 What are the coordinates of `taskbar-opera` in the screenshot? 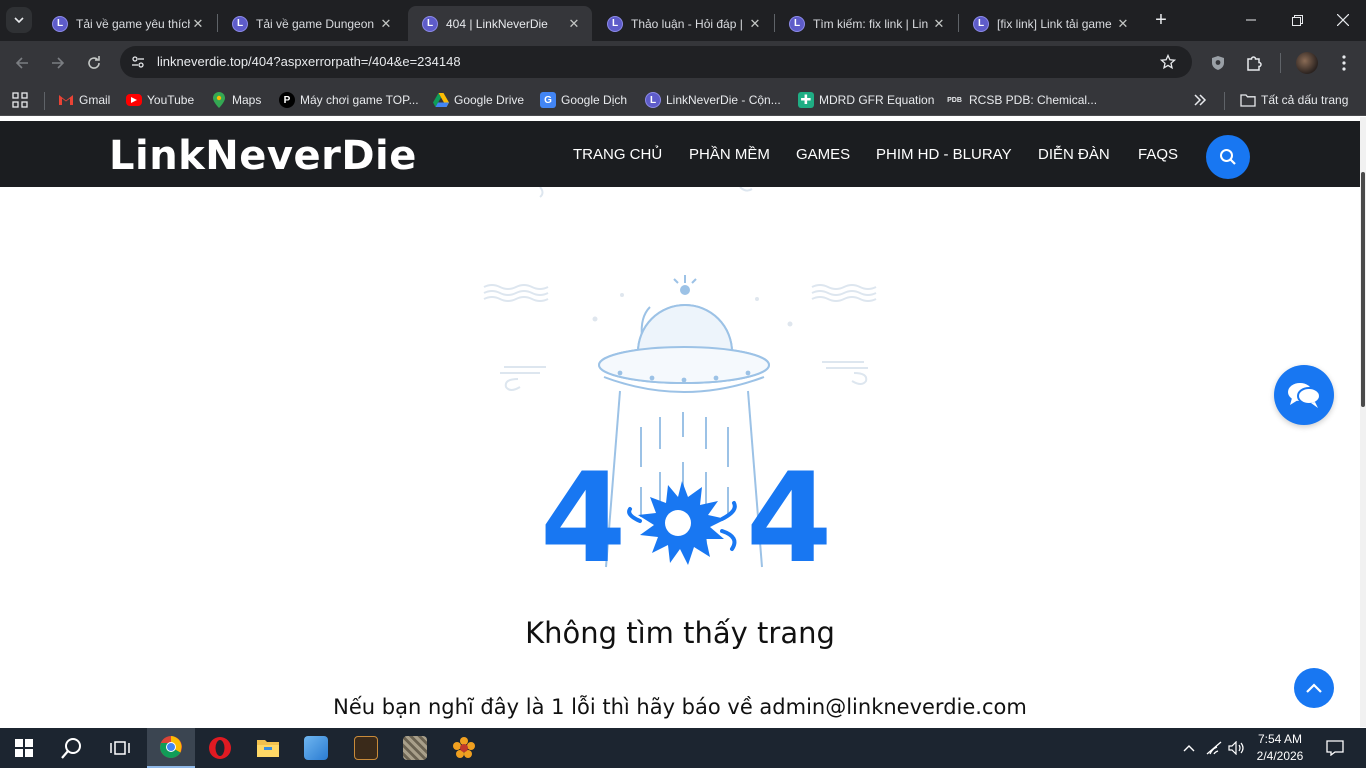 It's located at (220, 748).